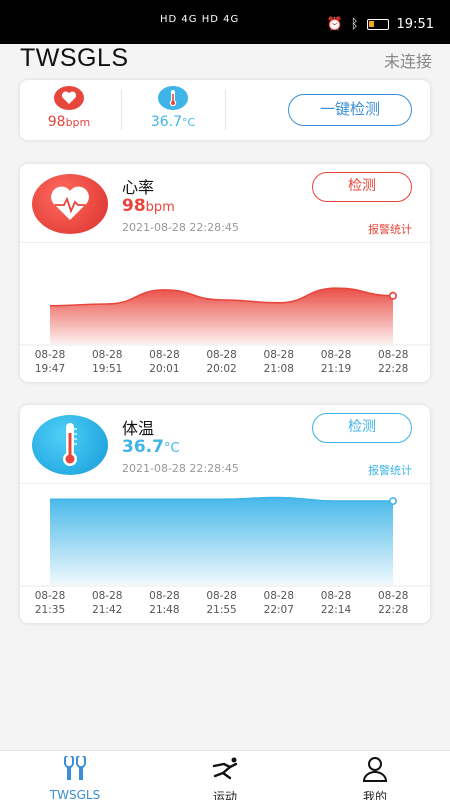  I want to click on heart-icon, so click(69, 98).